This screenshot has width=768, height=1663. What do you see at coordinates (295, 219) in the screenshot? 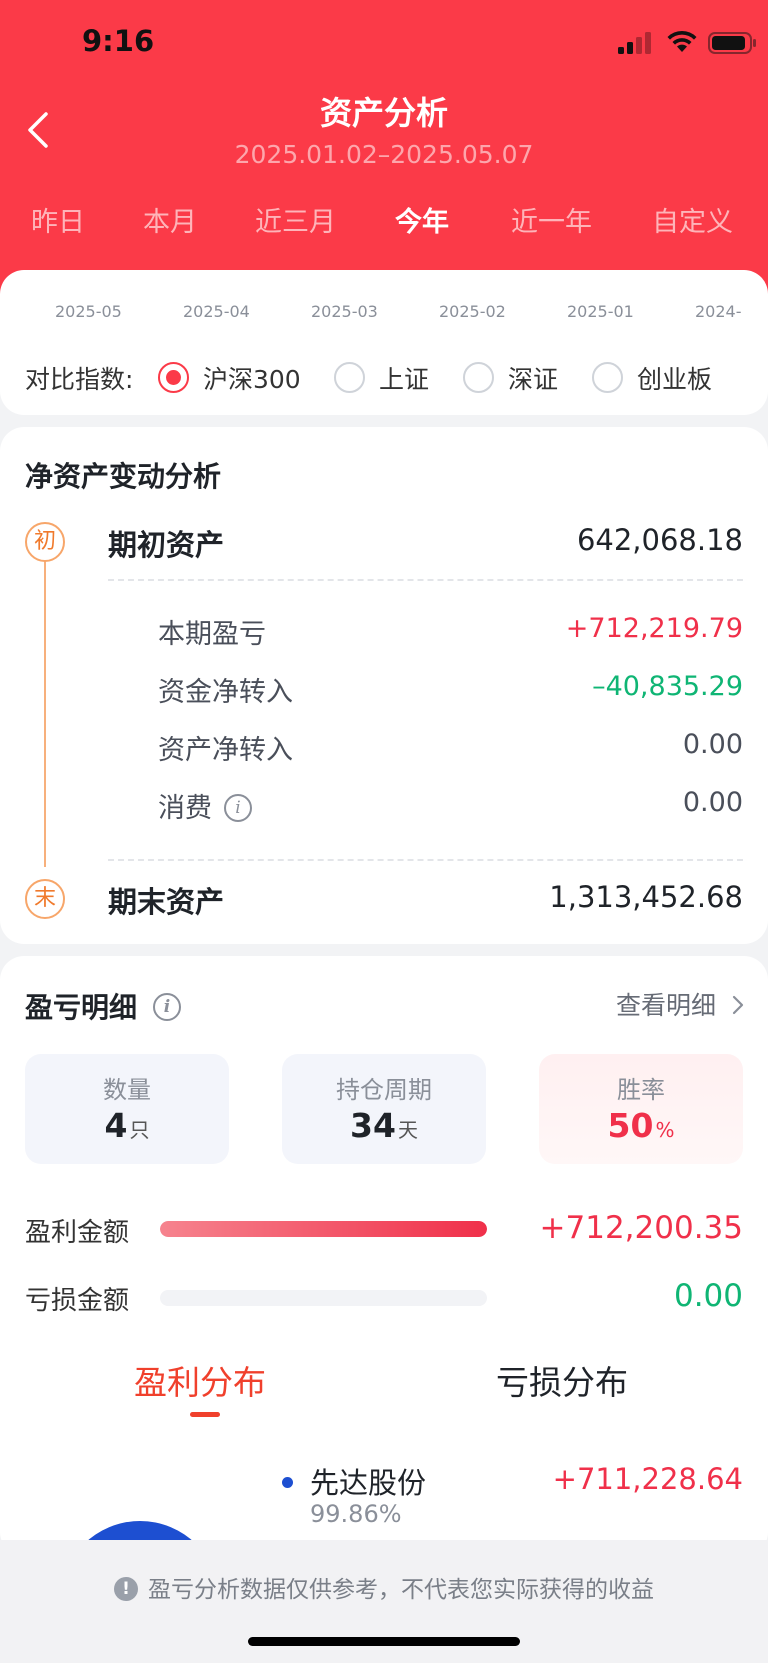
I see `tab-last-three-months: 近三月` at bounding box center [295, 219].